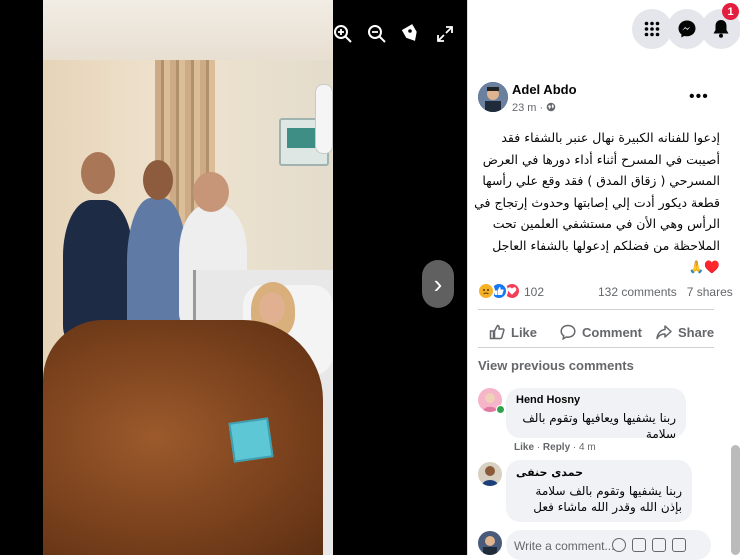 This screenshot has width=740, height=560. What do you see at coordinates (568, 332) in the screenshot?
I see `comment-icon` at bounding box center [568, 332].